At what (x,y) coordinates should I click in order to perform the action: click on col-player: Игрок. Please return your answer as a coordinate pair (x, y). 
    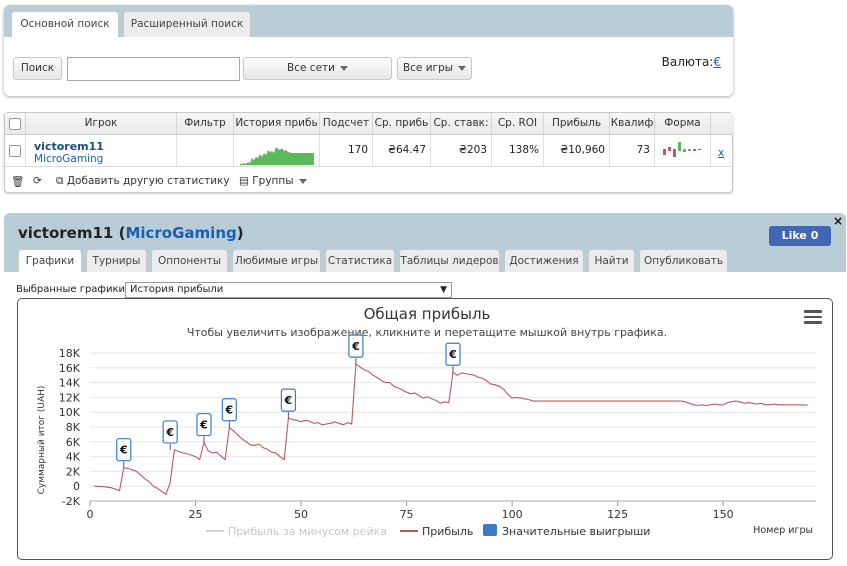
    Looking at the image, I should click on (101, 124).